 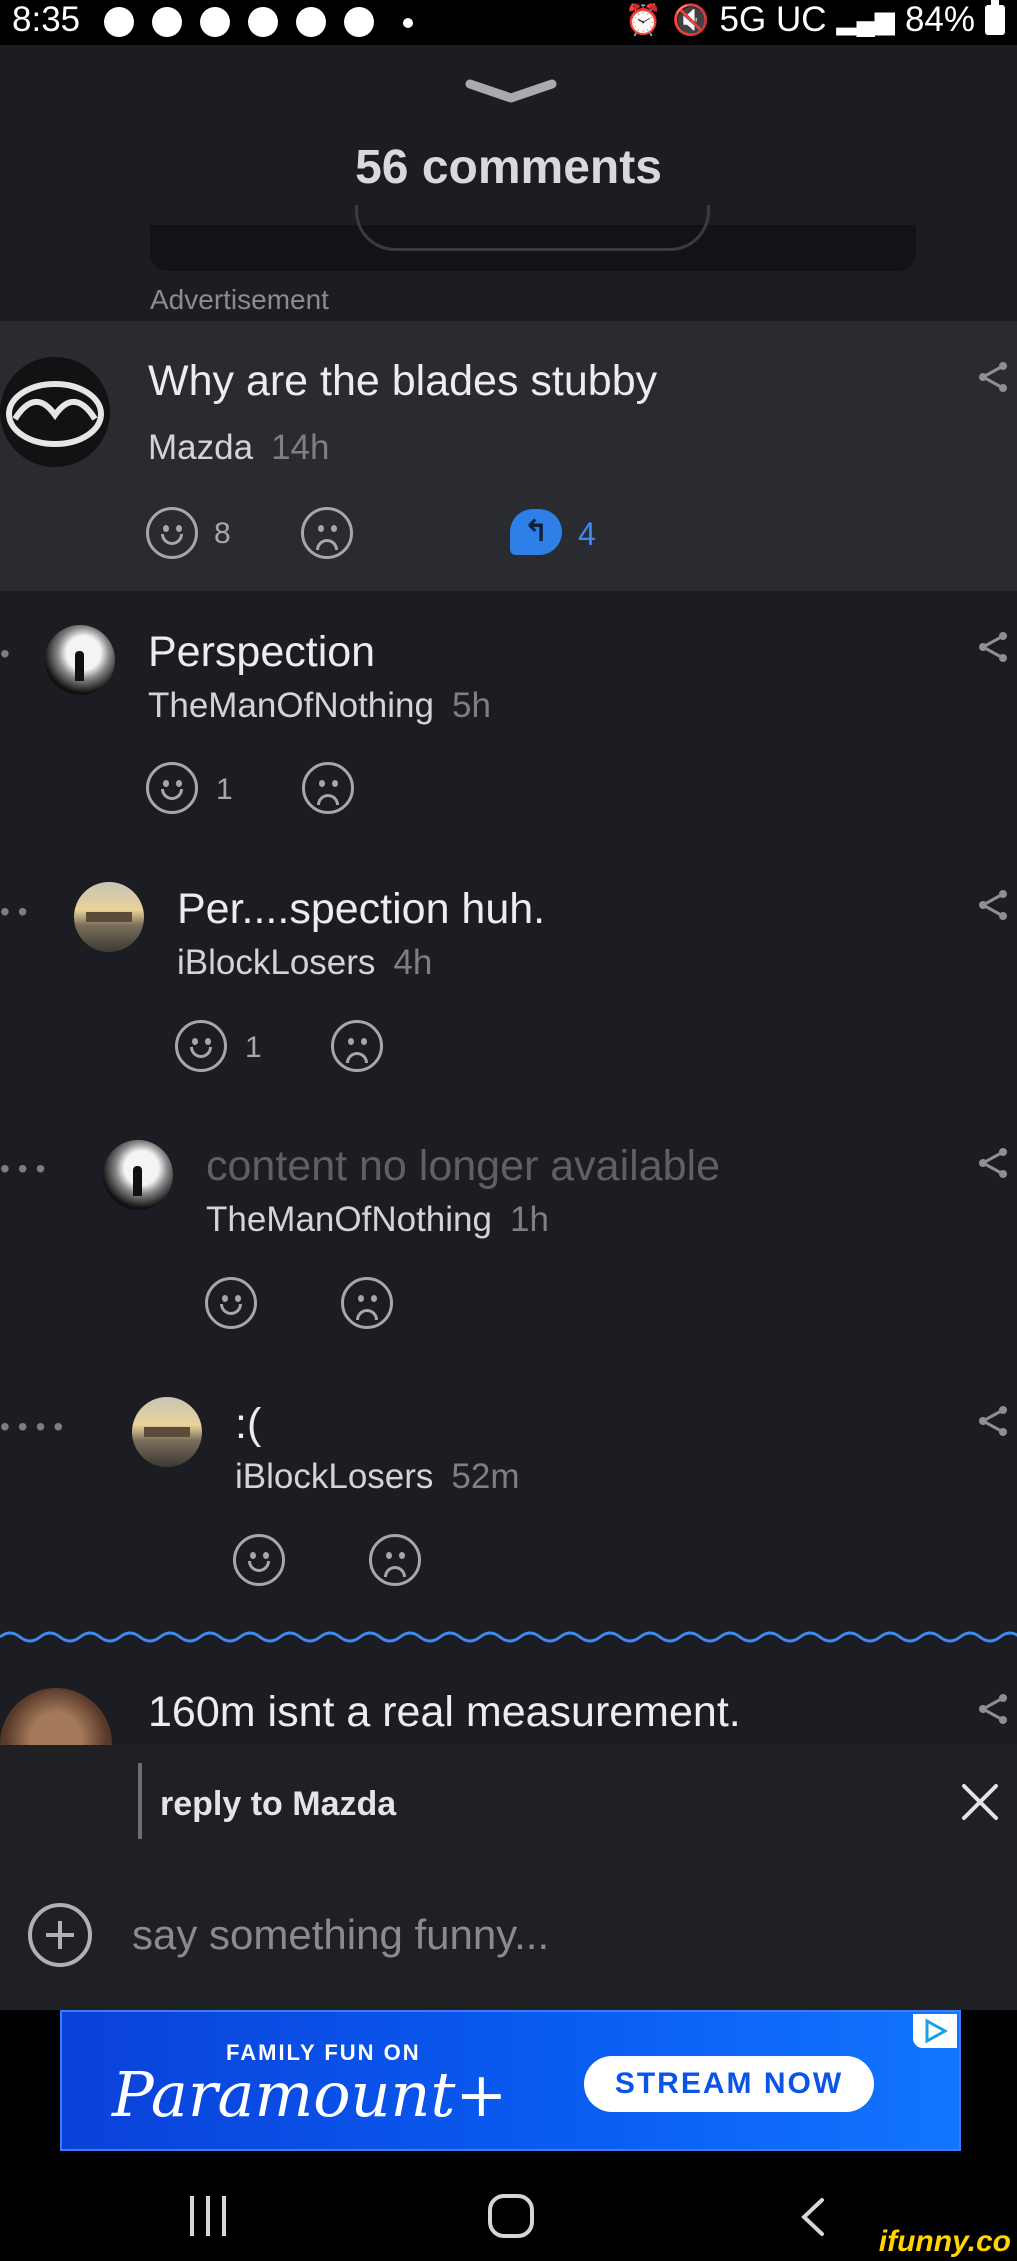 What do you see at coordinates (262, 652) in the screenshot?
I see `comment-text: Perspection` at bounding box center [262, 652].